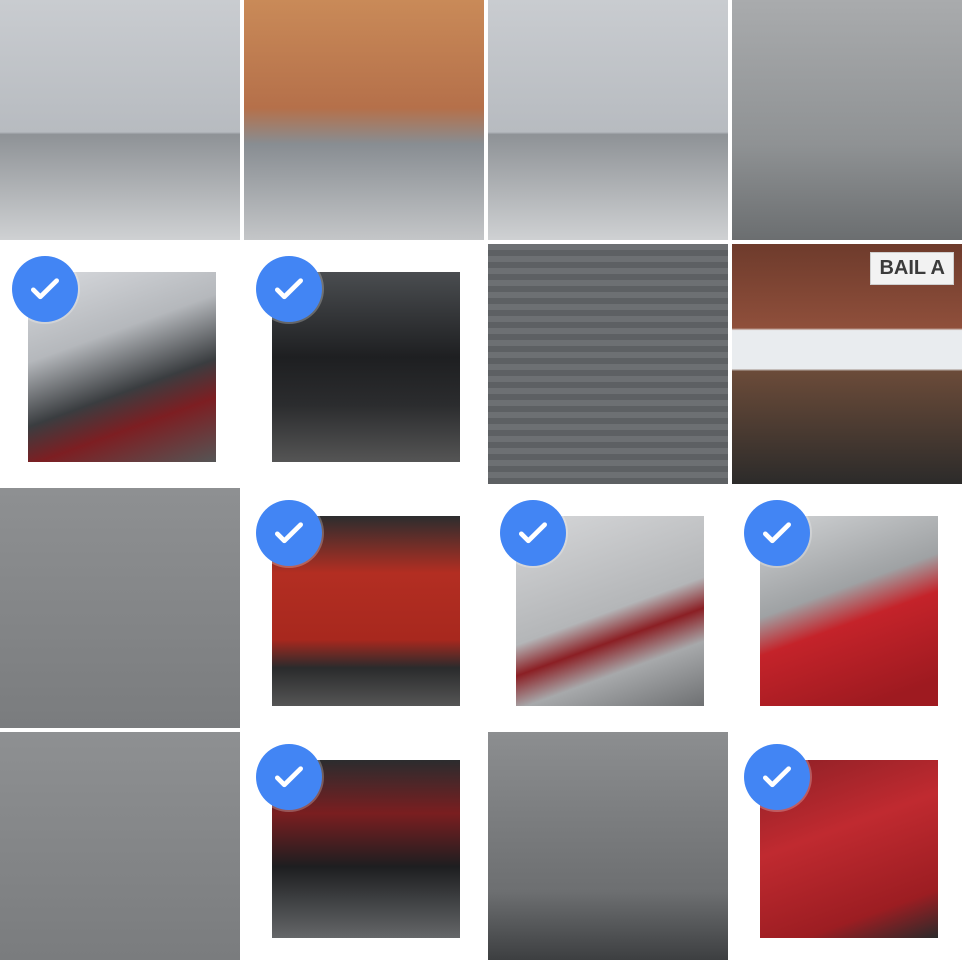  I want to click on captcha-tile-r3c3, so click(610, 610).